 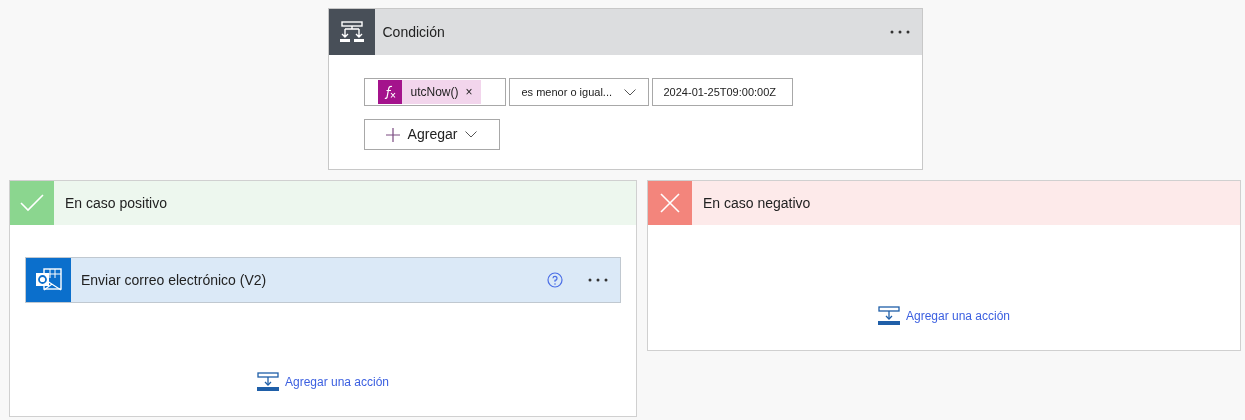 What do you see at coordinates (32, 203) in the screenshot?
I see `check-icon` at bounding box center [32, 203].